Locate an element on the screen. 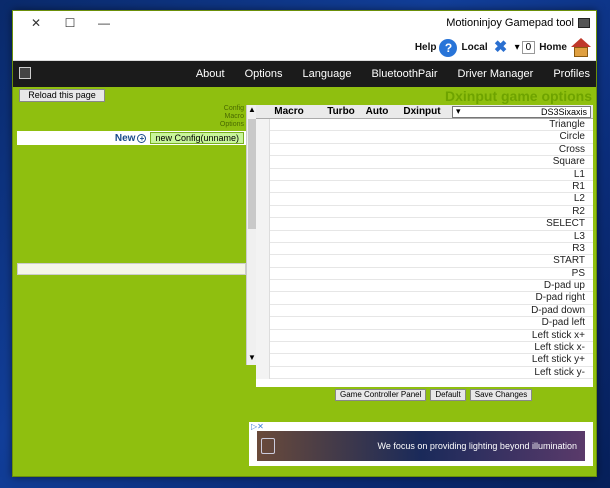 This screenshot has width=610, height=488. home-stepper: ▾ 0 is located at coordinates (525, 47).